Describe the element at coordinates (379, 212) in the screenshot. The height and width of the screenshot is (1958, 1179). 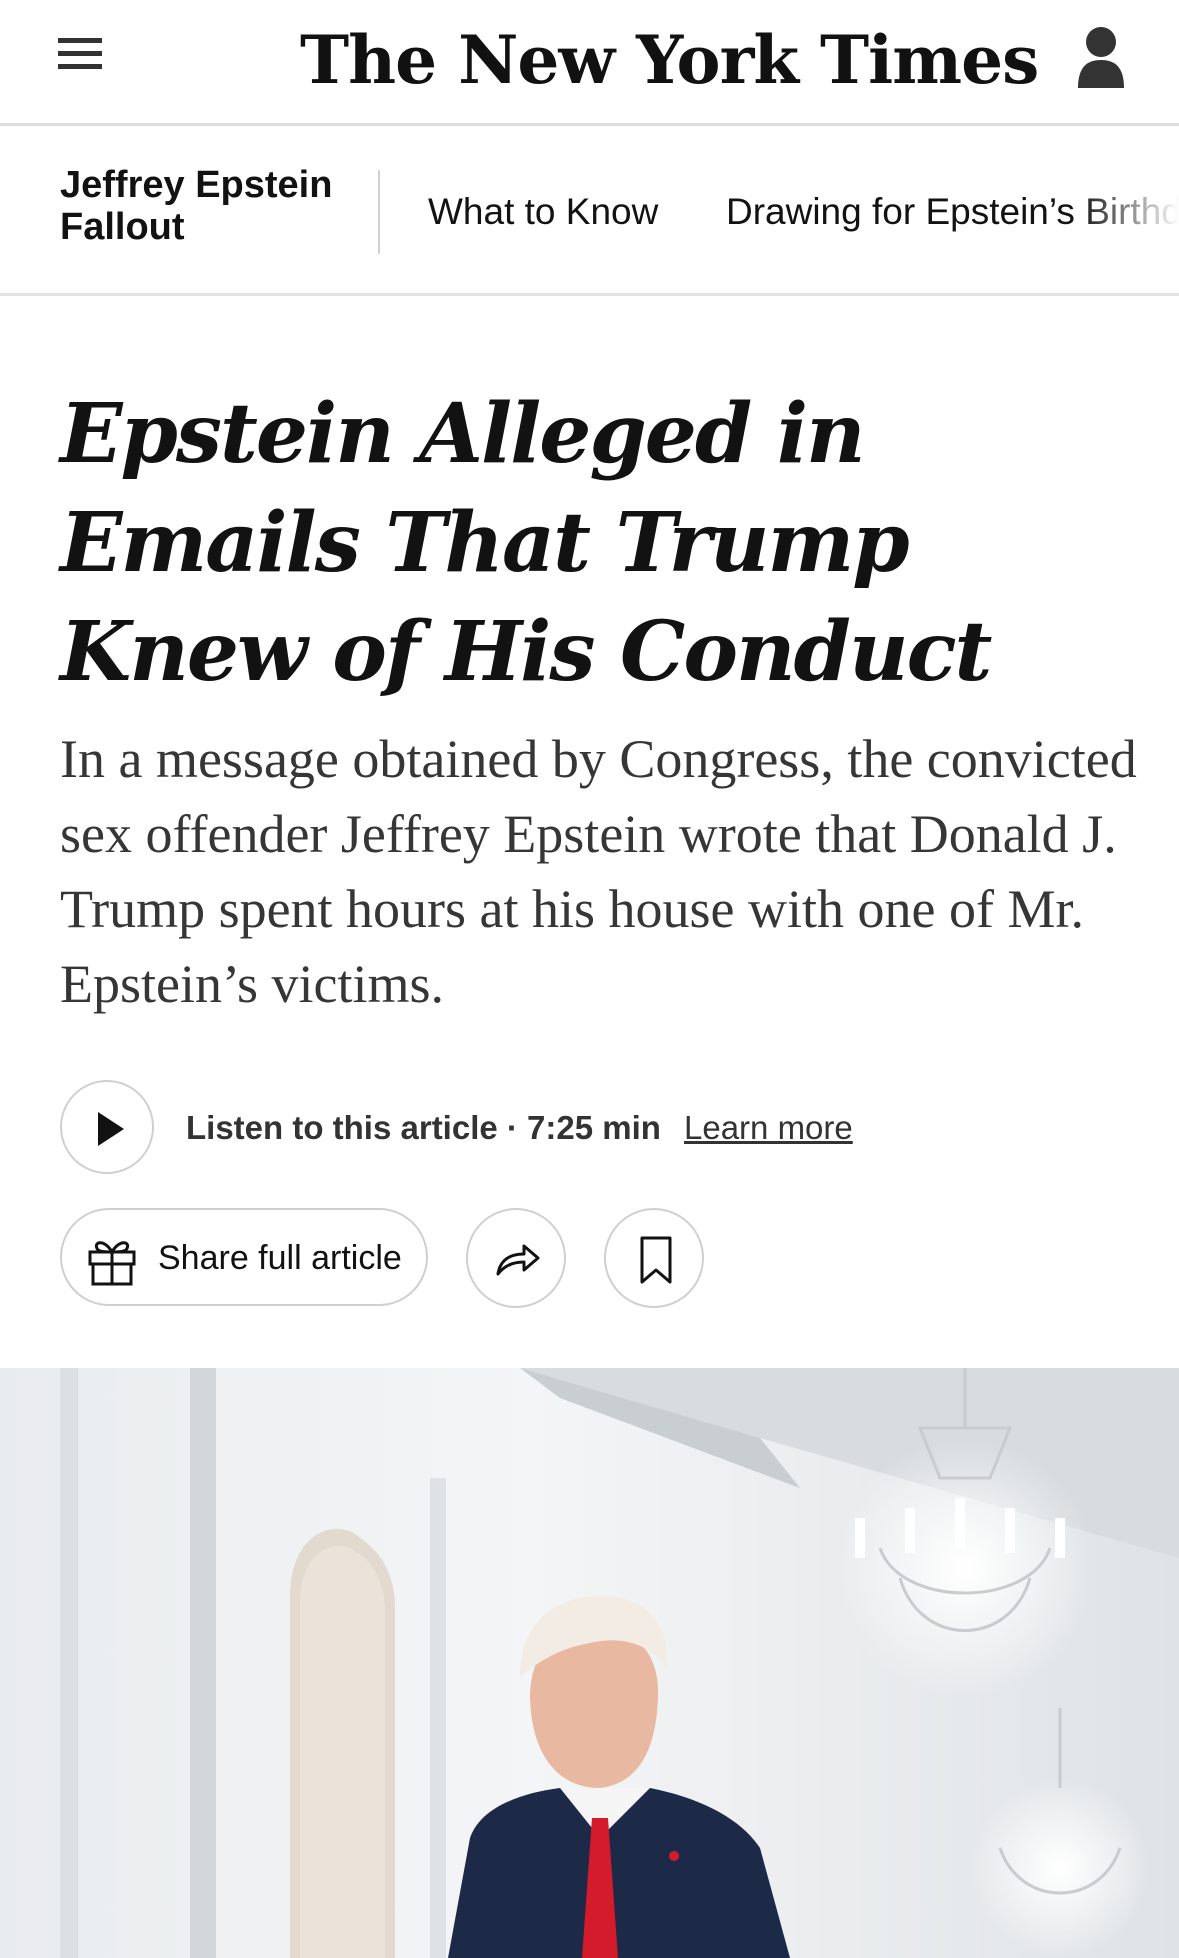
I see `section-divider` at that location.